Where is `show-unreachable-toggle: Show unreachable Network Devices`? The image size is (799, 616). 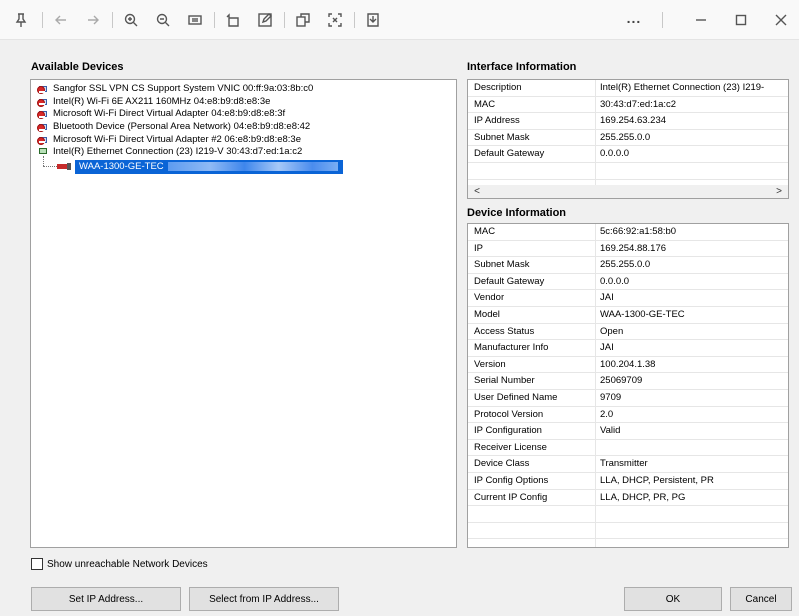
show-unreachable-toggle: Show unreachable Network Devices is located at coordinates (119, 564).